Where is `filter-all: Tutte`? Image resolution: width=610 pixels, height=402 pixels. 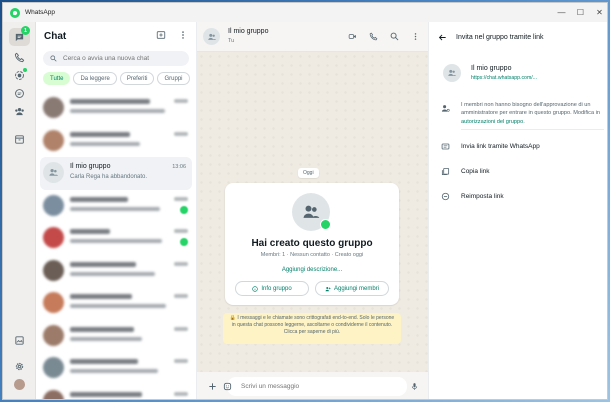
filter-all: Tutte is located at coordinates (57, 78).